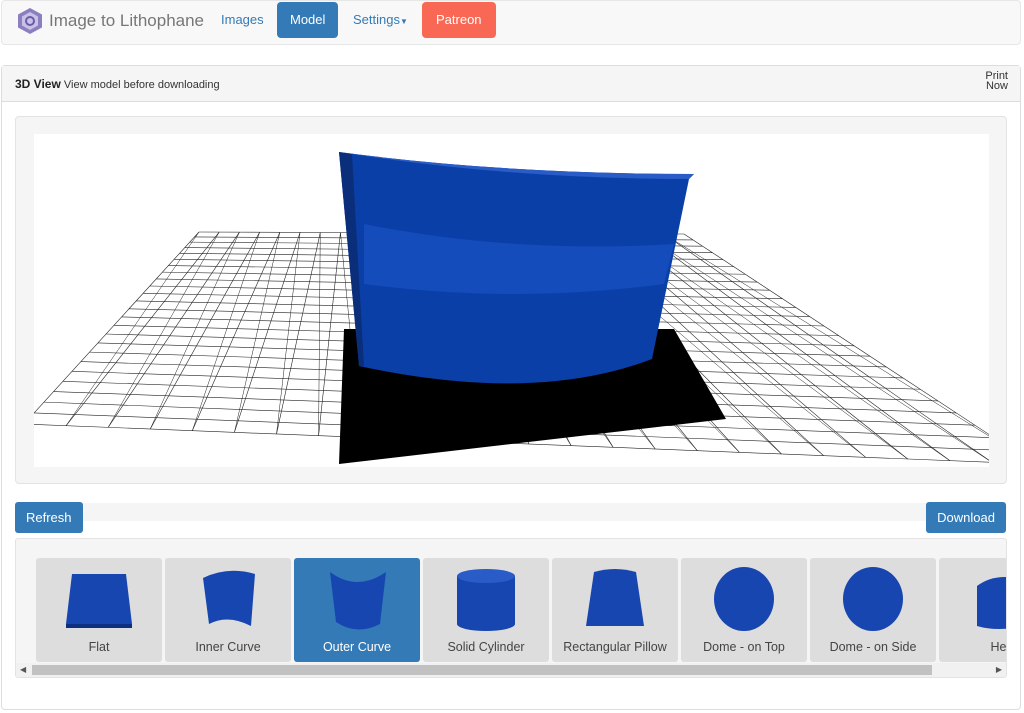 This screenshot has height=713, width=1024. I want to click on now-label: Now, so click(996, 86).